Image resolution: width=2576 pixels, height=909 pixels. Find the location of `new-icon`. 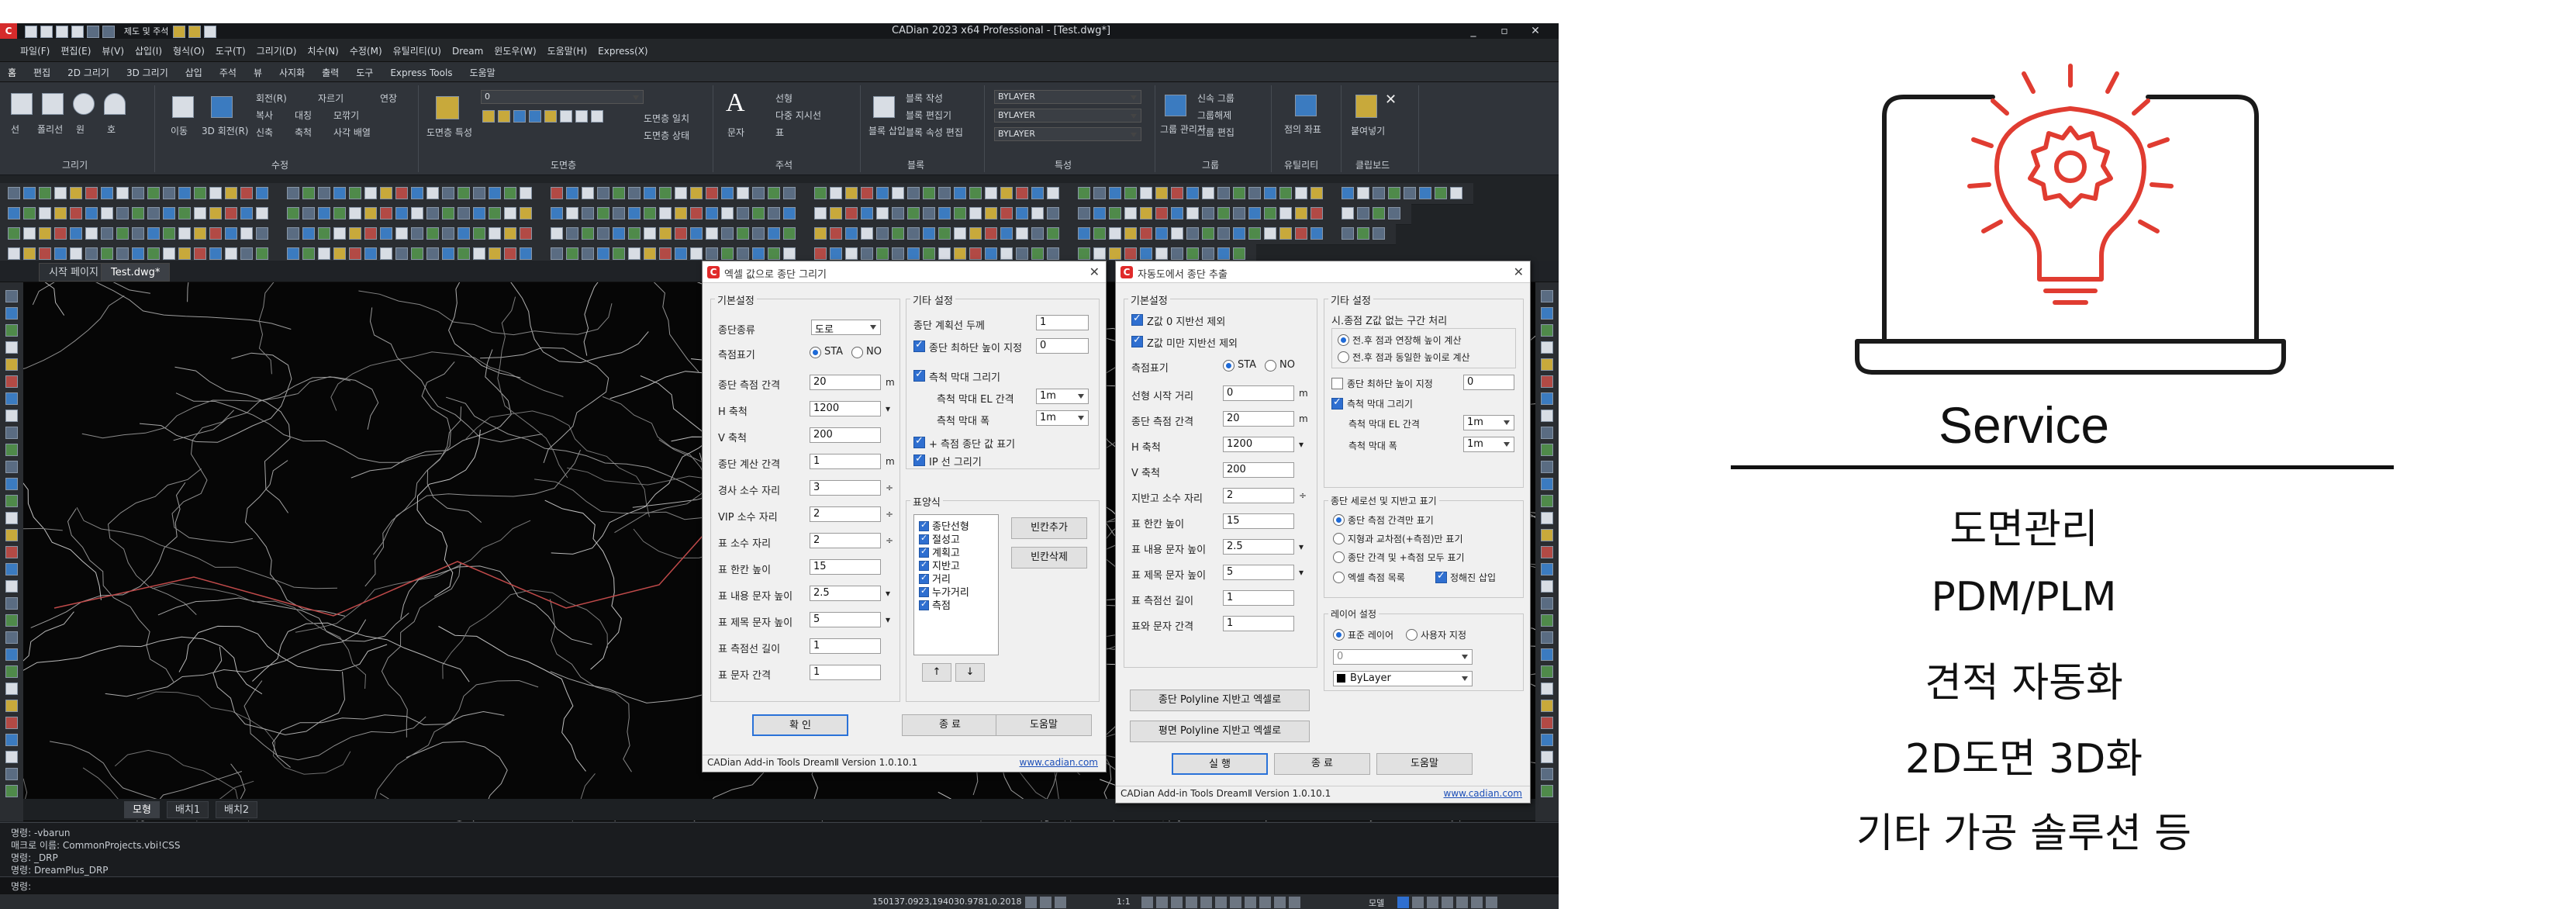

new-icon is located at coordinates (31, 32).